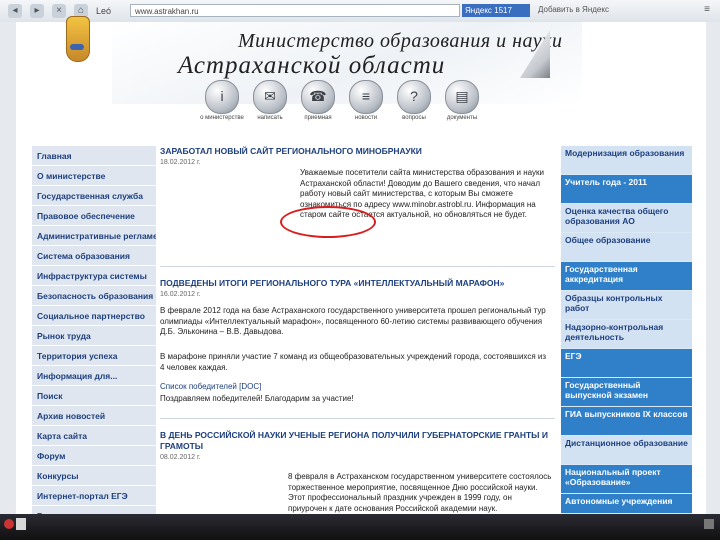  Describe the element at coordinates (626, 363) in the screenshot. I see `rightnav-item: ЕГЭ` at that location.